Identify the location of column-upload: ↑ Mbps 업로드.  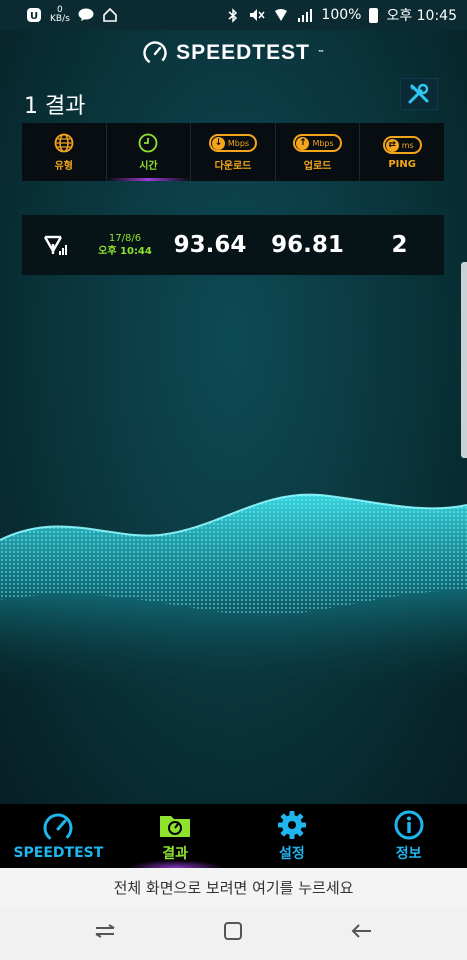
(318, 152).